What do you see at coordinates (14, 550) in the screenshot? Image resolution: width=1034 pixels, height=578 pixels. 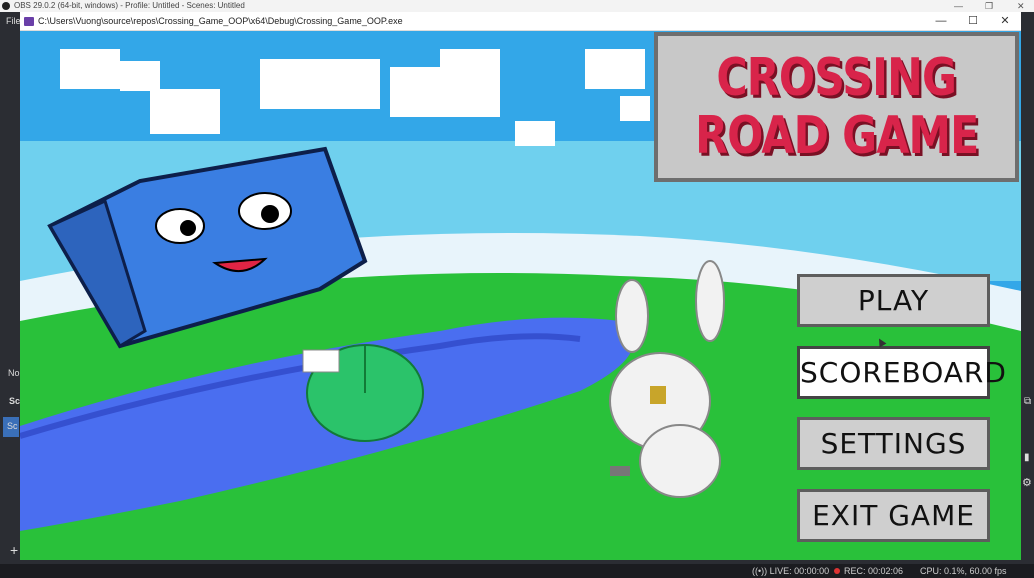 I see `obs-add-scene-button: +` at bounding box center [14, 550].